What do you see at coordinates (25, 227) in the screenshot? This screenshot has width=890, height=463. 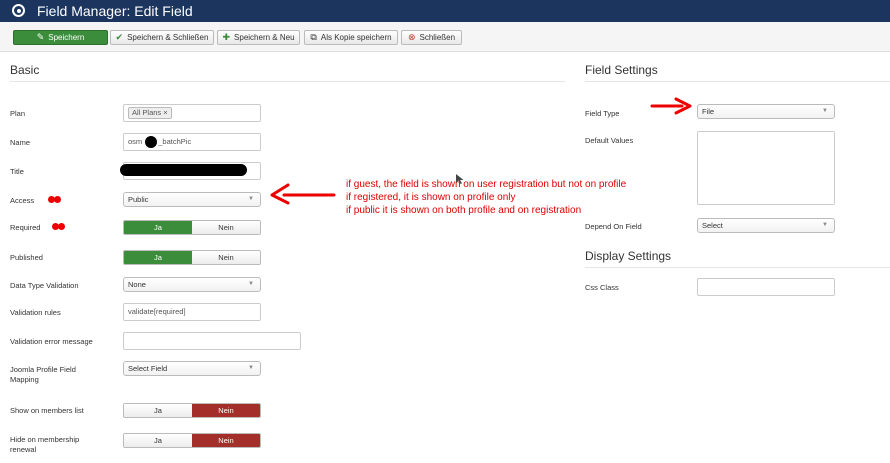 I see `required-label: Required` at bounding box center [25, 227].